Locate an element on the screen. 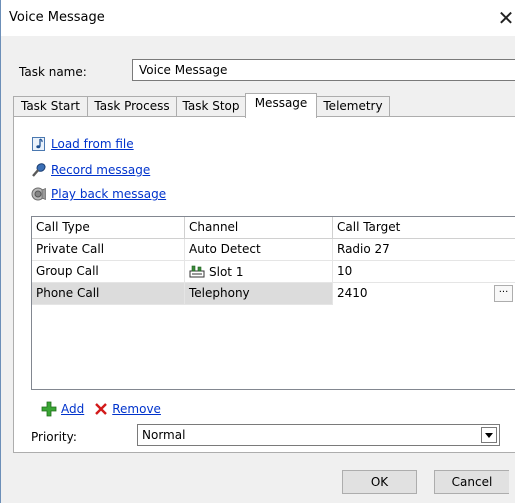 The image size is (515, 503). list-actions: Add Remove is located at coordinates (106, 409).